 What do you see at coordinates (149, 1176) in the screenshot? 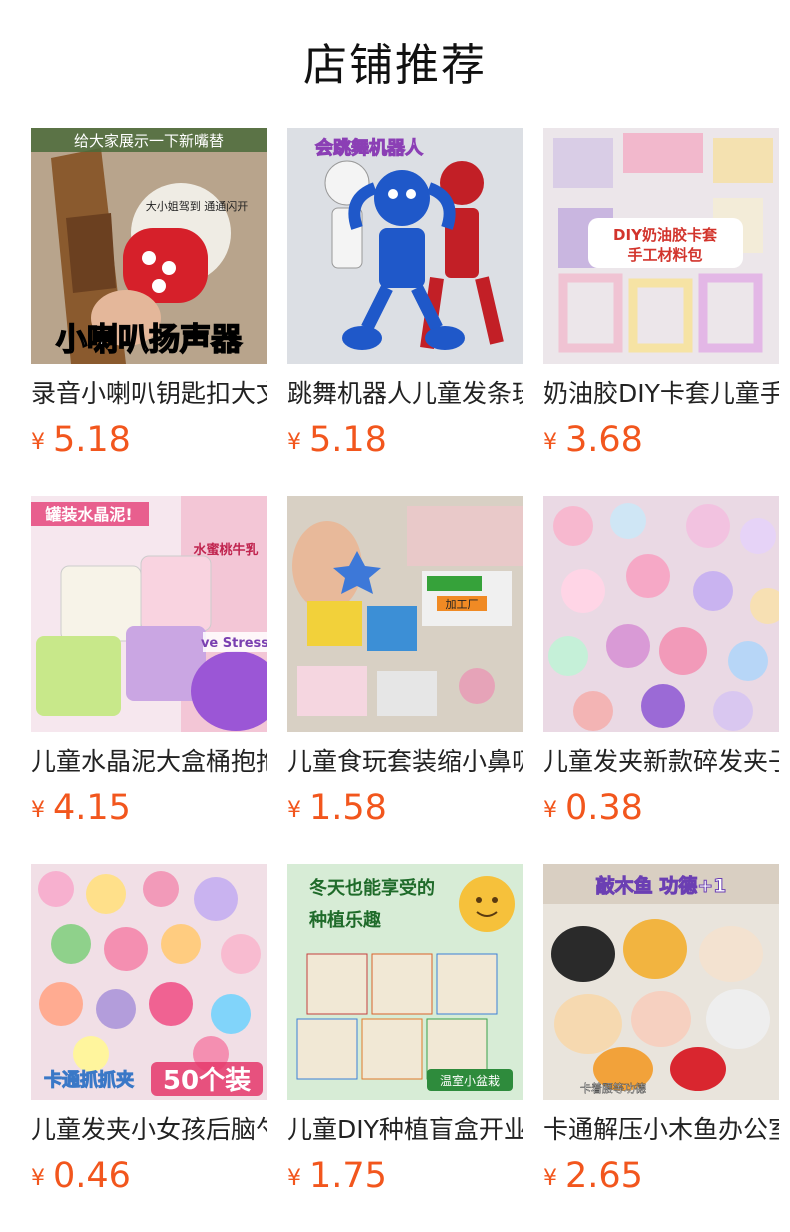
I see `product-price: ¥0.46` at bounding box center [149, 1176].